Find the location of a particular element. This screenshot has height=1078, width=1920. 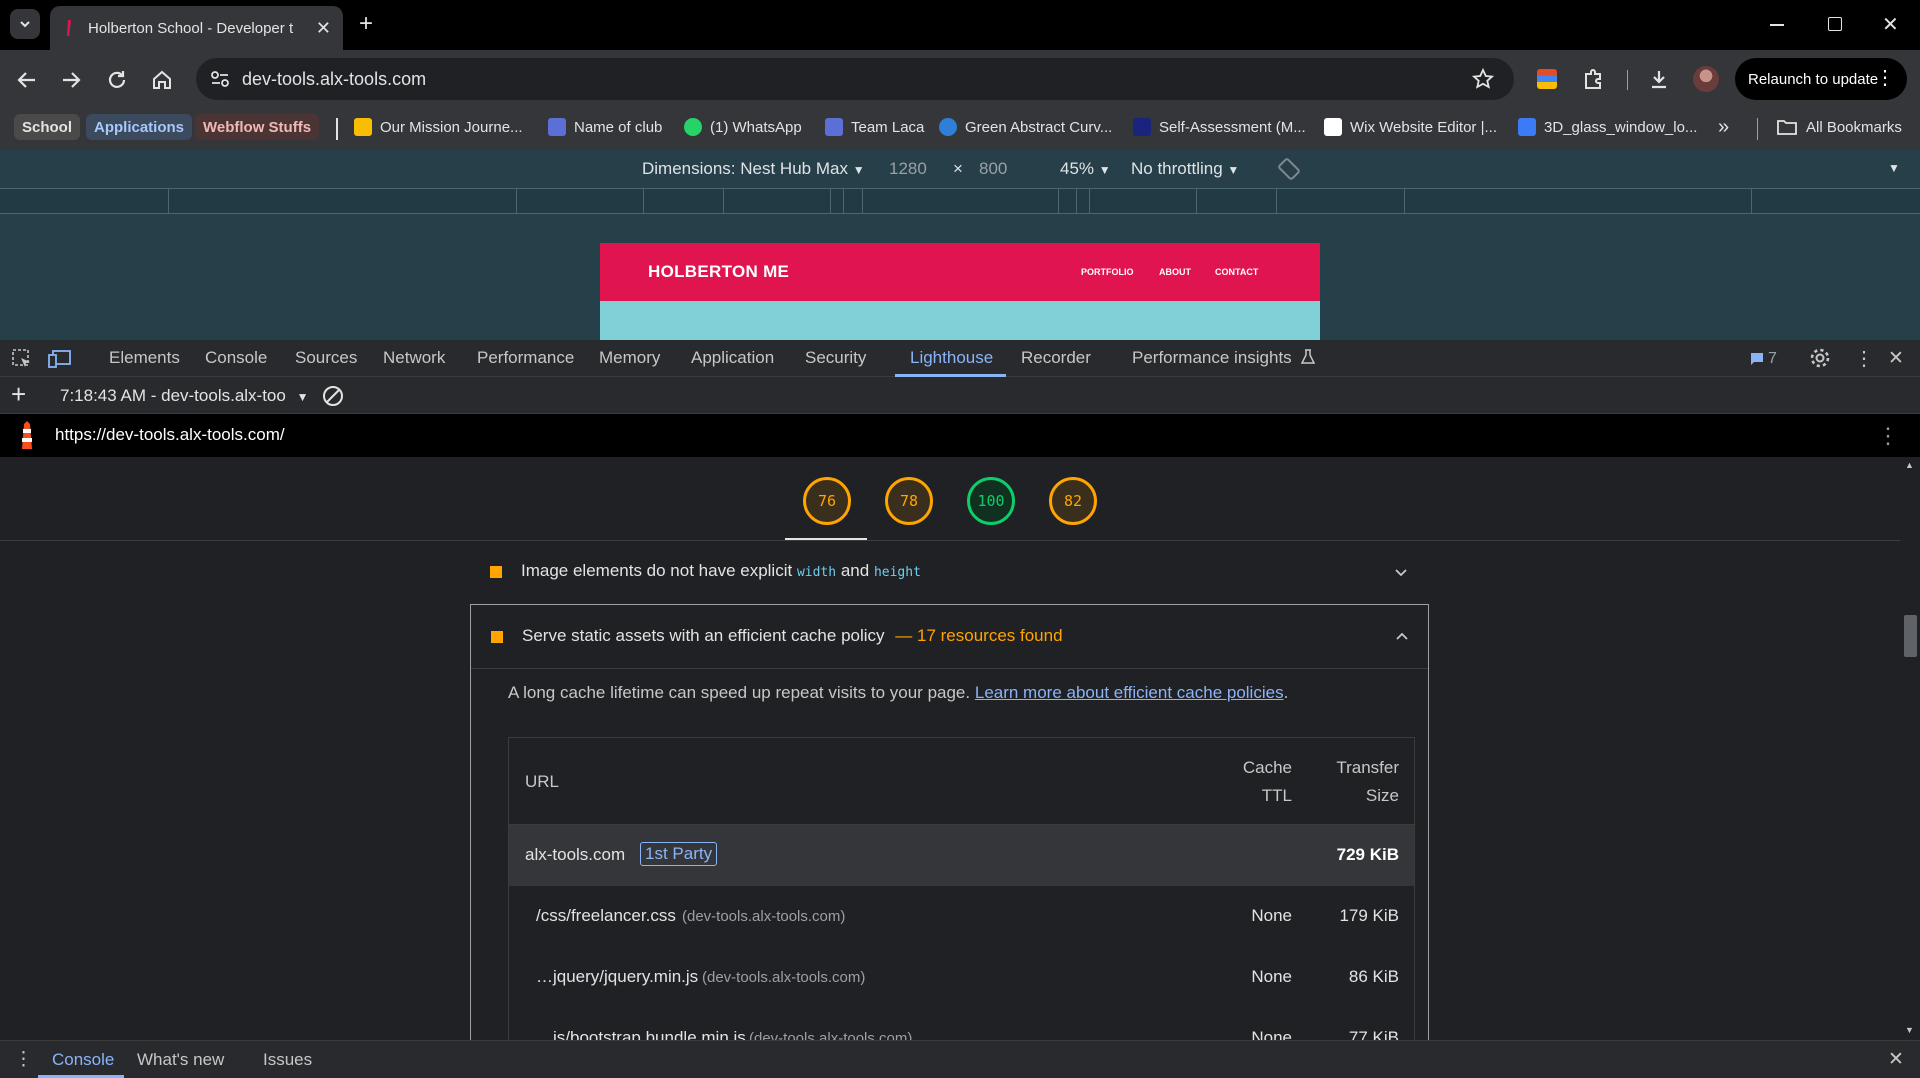

preview-nav-about: ABOUT is located at coordinates (1175, 272).